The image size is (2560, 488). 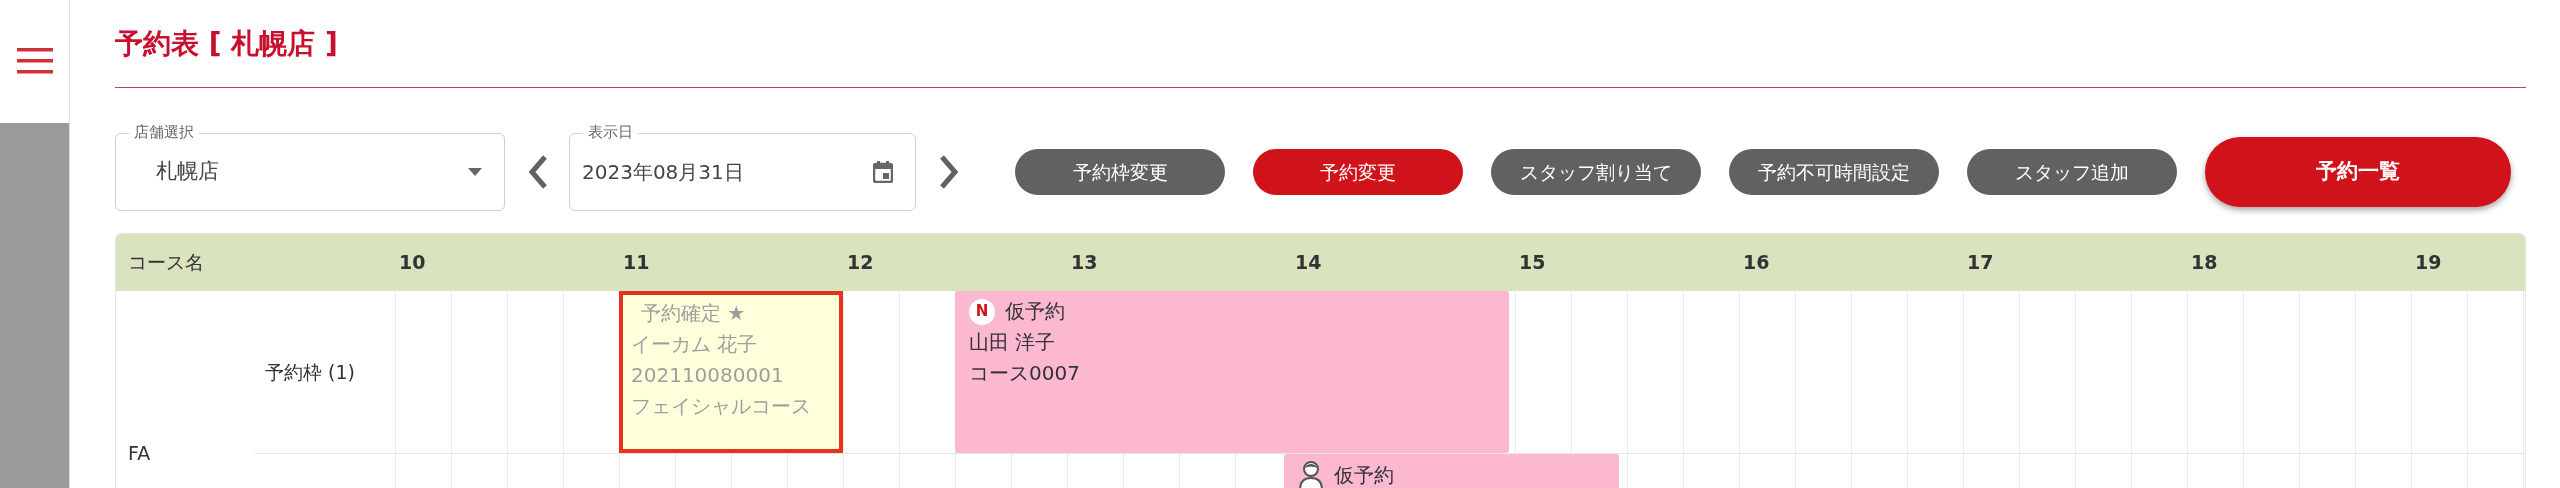 I want to click on column-header: 14, so click(x=1308, y=262).